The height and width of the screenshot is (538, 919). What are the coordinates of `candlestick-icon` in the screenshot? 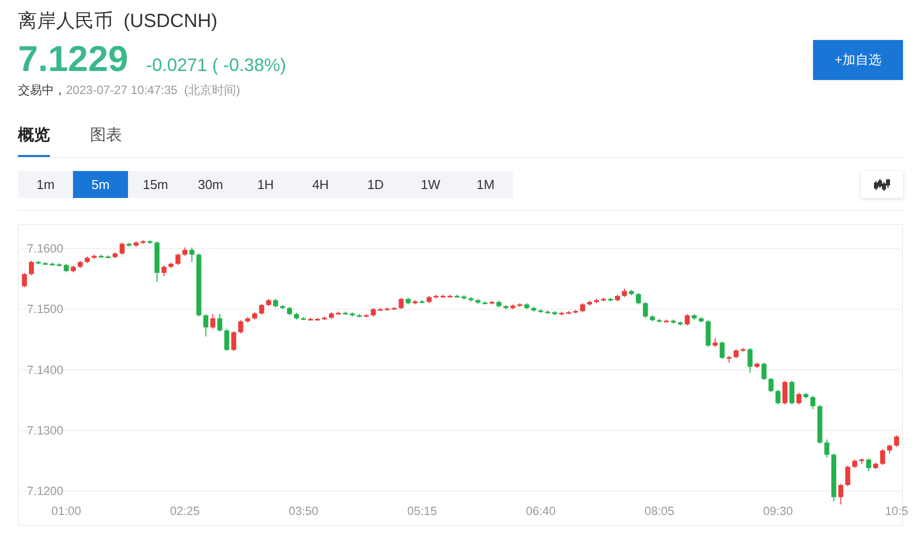 It's located at (882, 185).